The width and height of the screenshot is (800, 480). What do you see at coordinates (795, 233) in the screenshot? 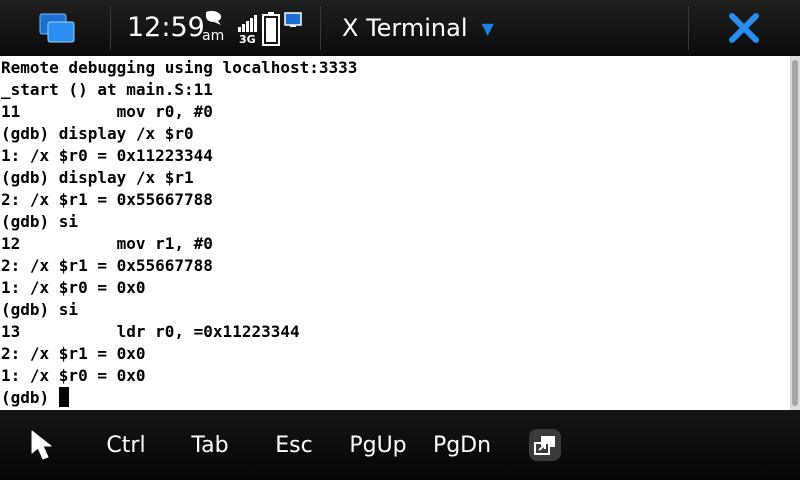
I see `scrollbar-thumb` at bounding box center [795, 233].